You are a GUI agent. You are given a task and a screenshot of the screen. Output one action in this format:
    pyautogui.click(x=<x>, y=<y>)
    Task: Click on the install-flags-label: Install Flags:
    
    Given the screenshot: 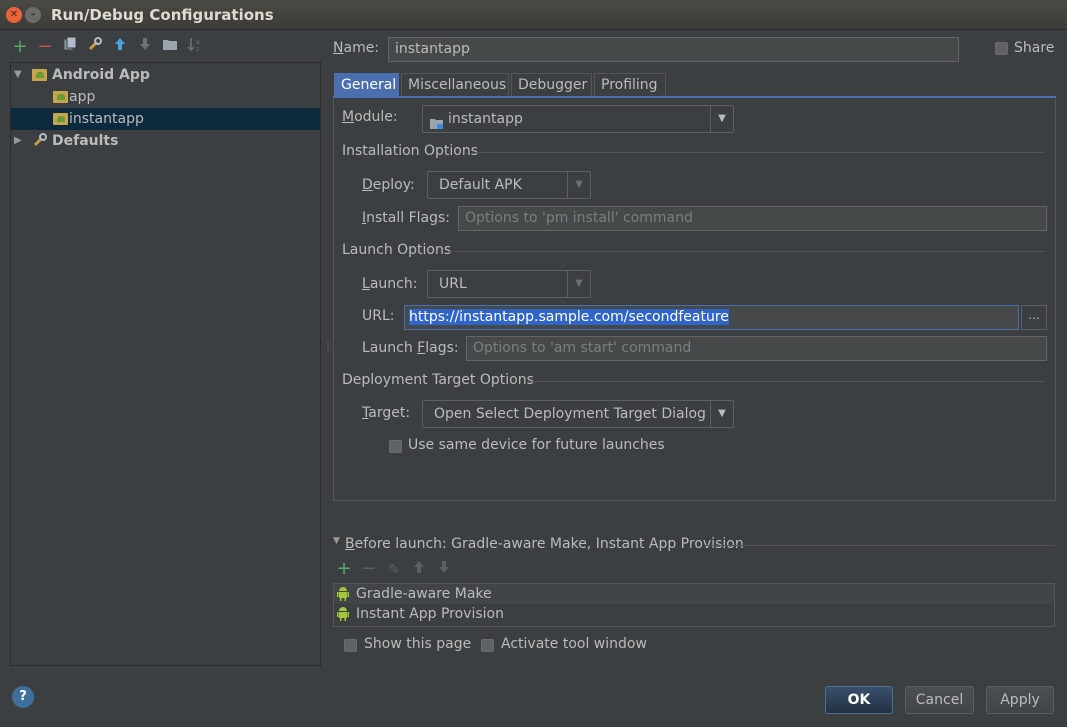 What is the action you would take?
    pyautogui.click(x=406, y=218)
    